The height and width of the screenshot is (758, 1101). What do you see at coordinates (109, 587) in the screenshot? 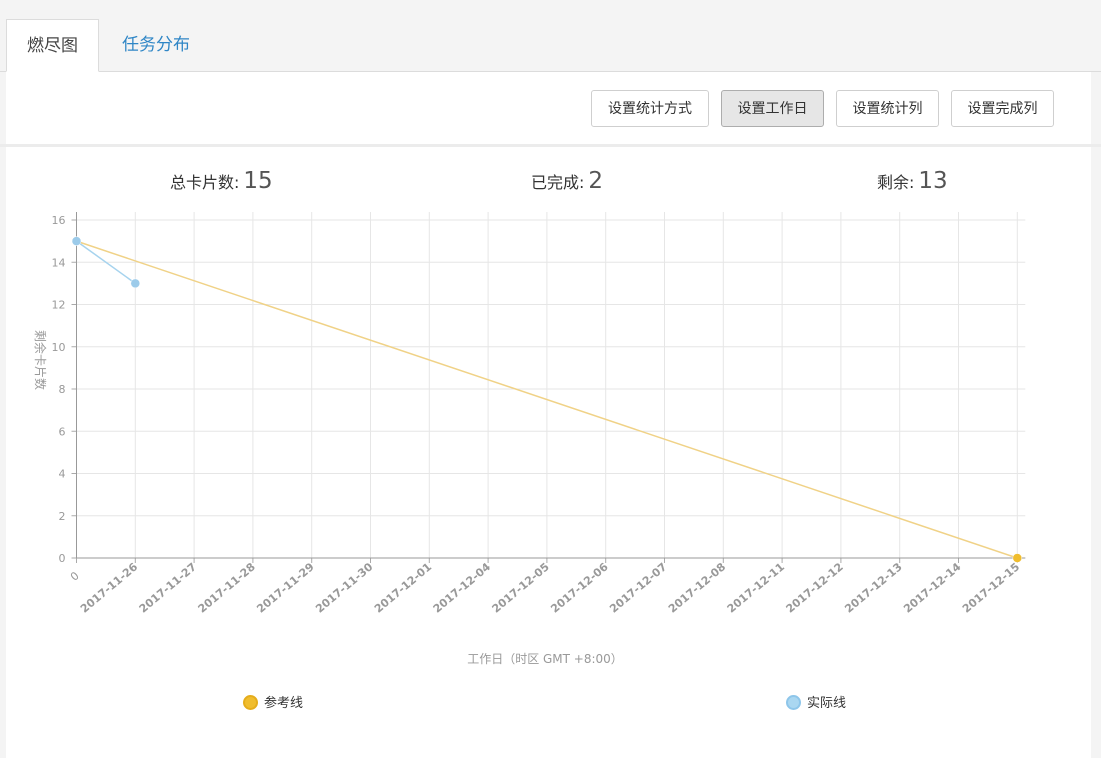
I see `x-tick-label: 2017-11-26` at bounding box center [109, 587].